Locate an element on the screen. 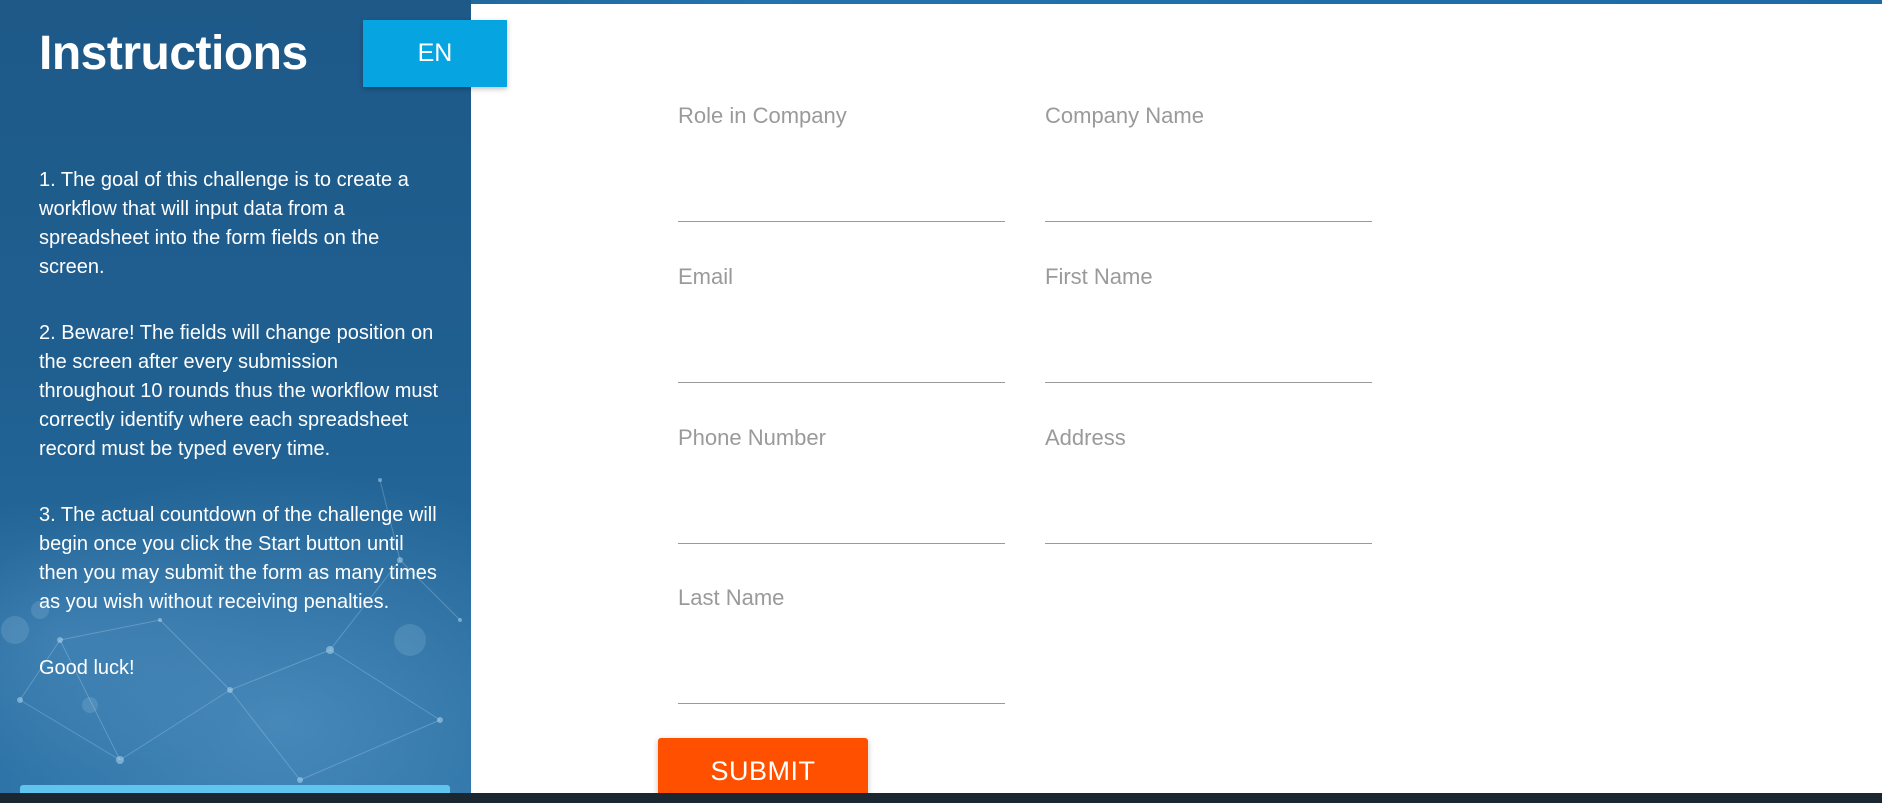  role-in-company-input is located at coordinates (841, 204).